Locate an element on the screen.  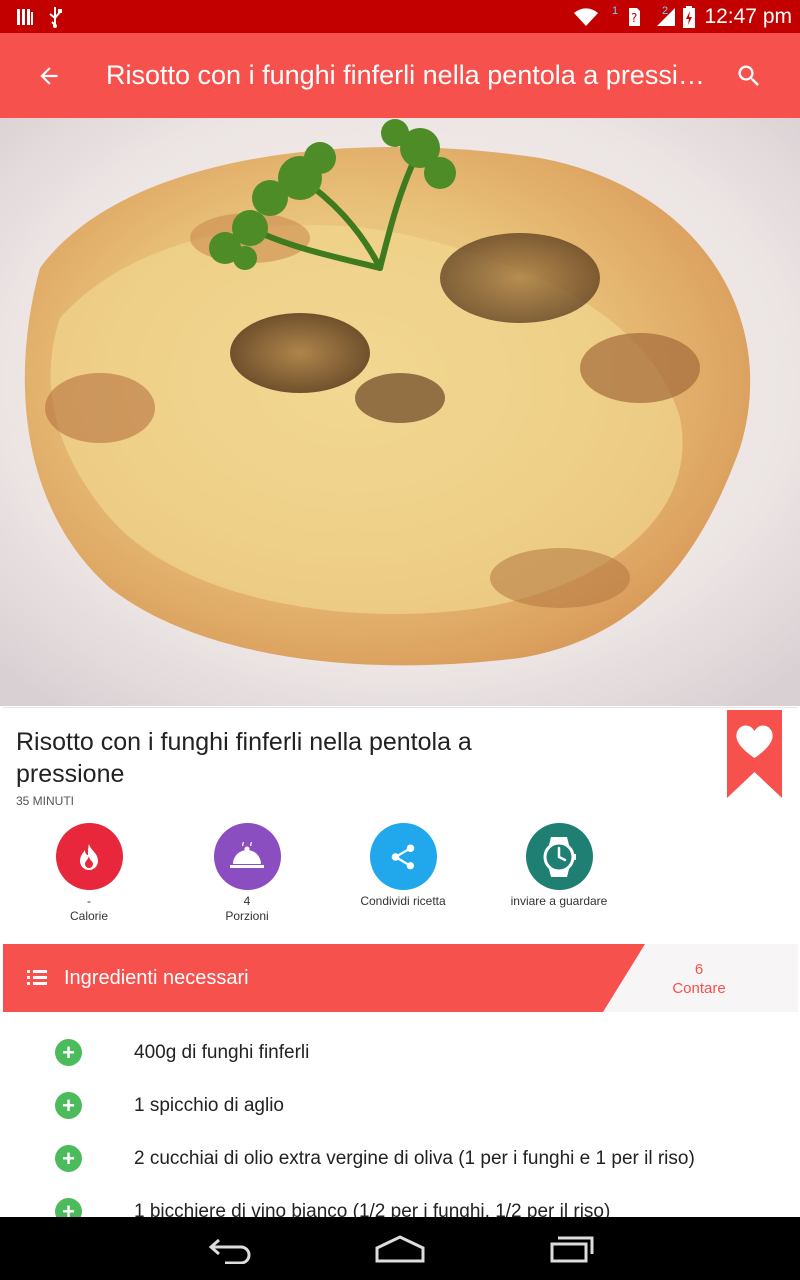
wifi-icon is located at coordinates (586, 16).